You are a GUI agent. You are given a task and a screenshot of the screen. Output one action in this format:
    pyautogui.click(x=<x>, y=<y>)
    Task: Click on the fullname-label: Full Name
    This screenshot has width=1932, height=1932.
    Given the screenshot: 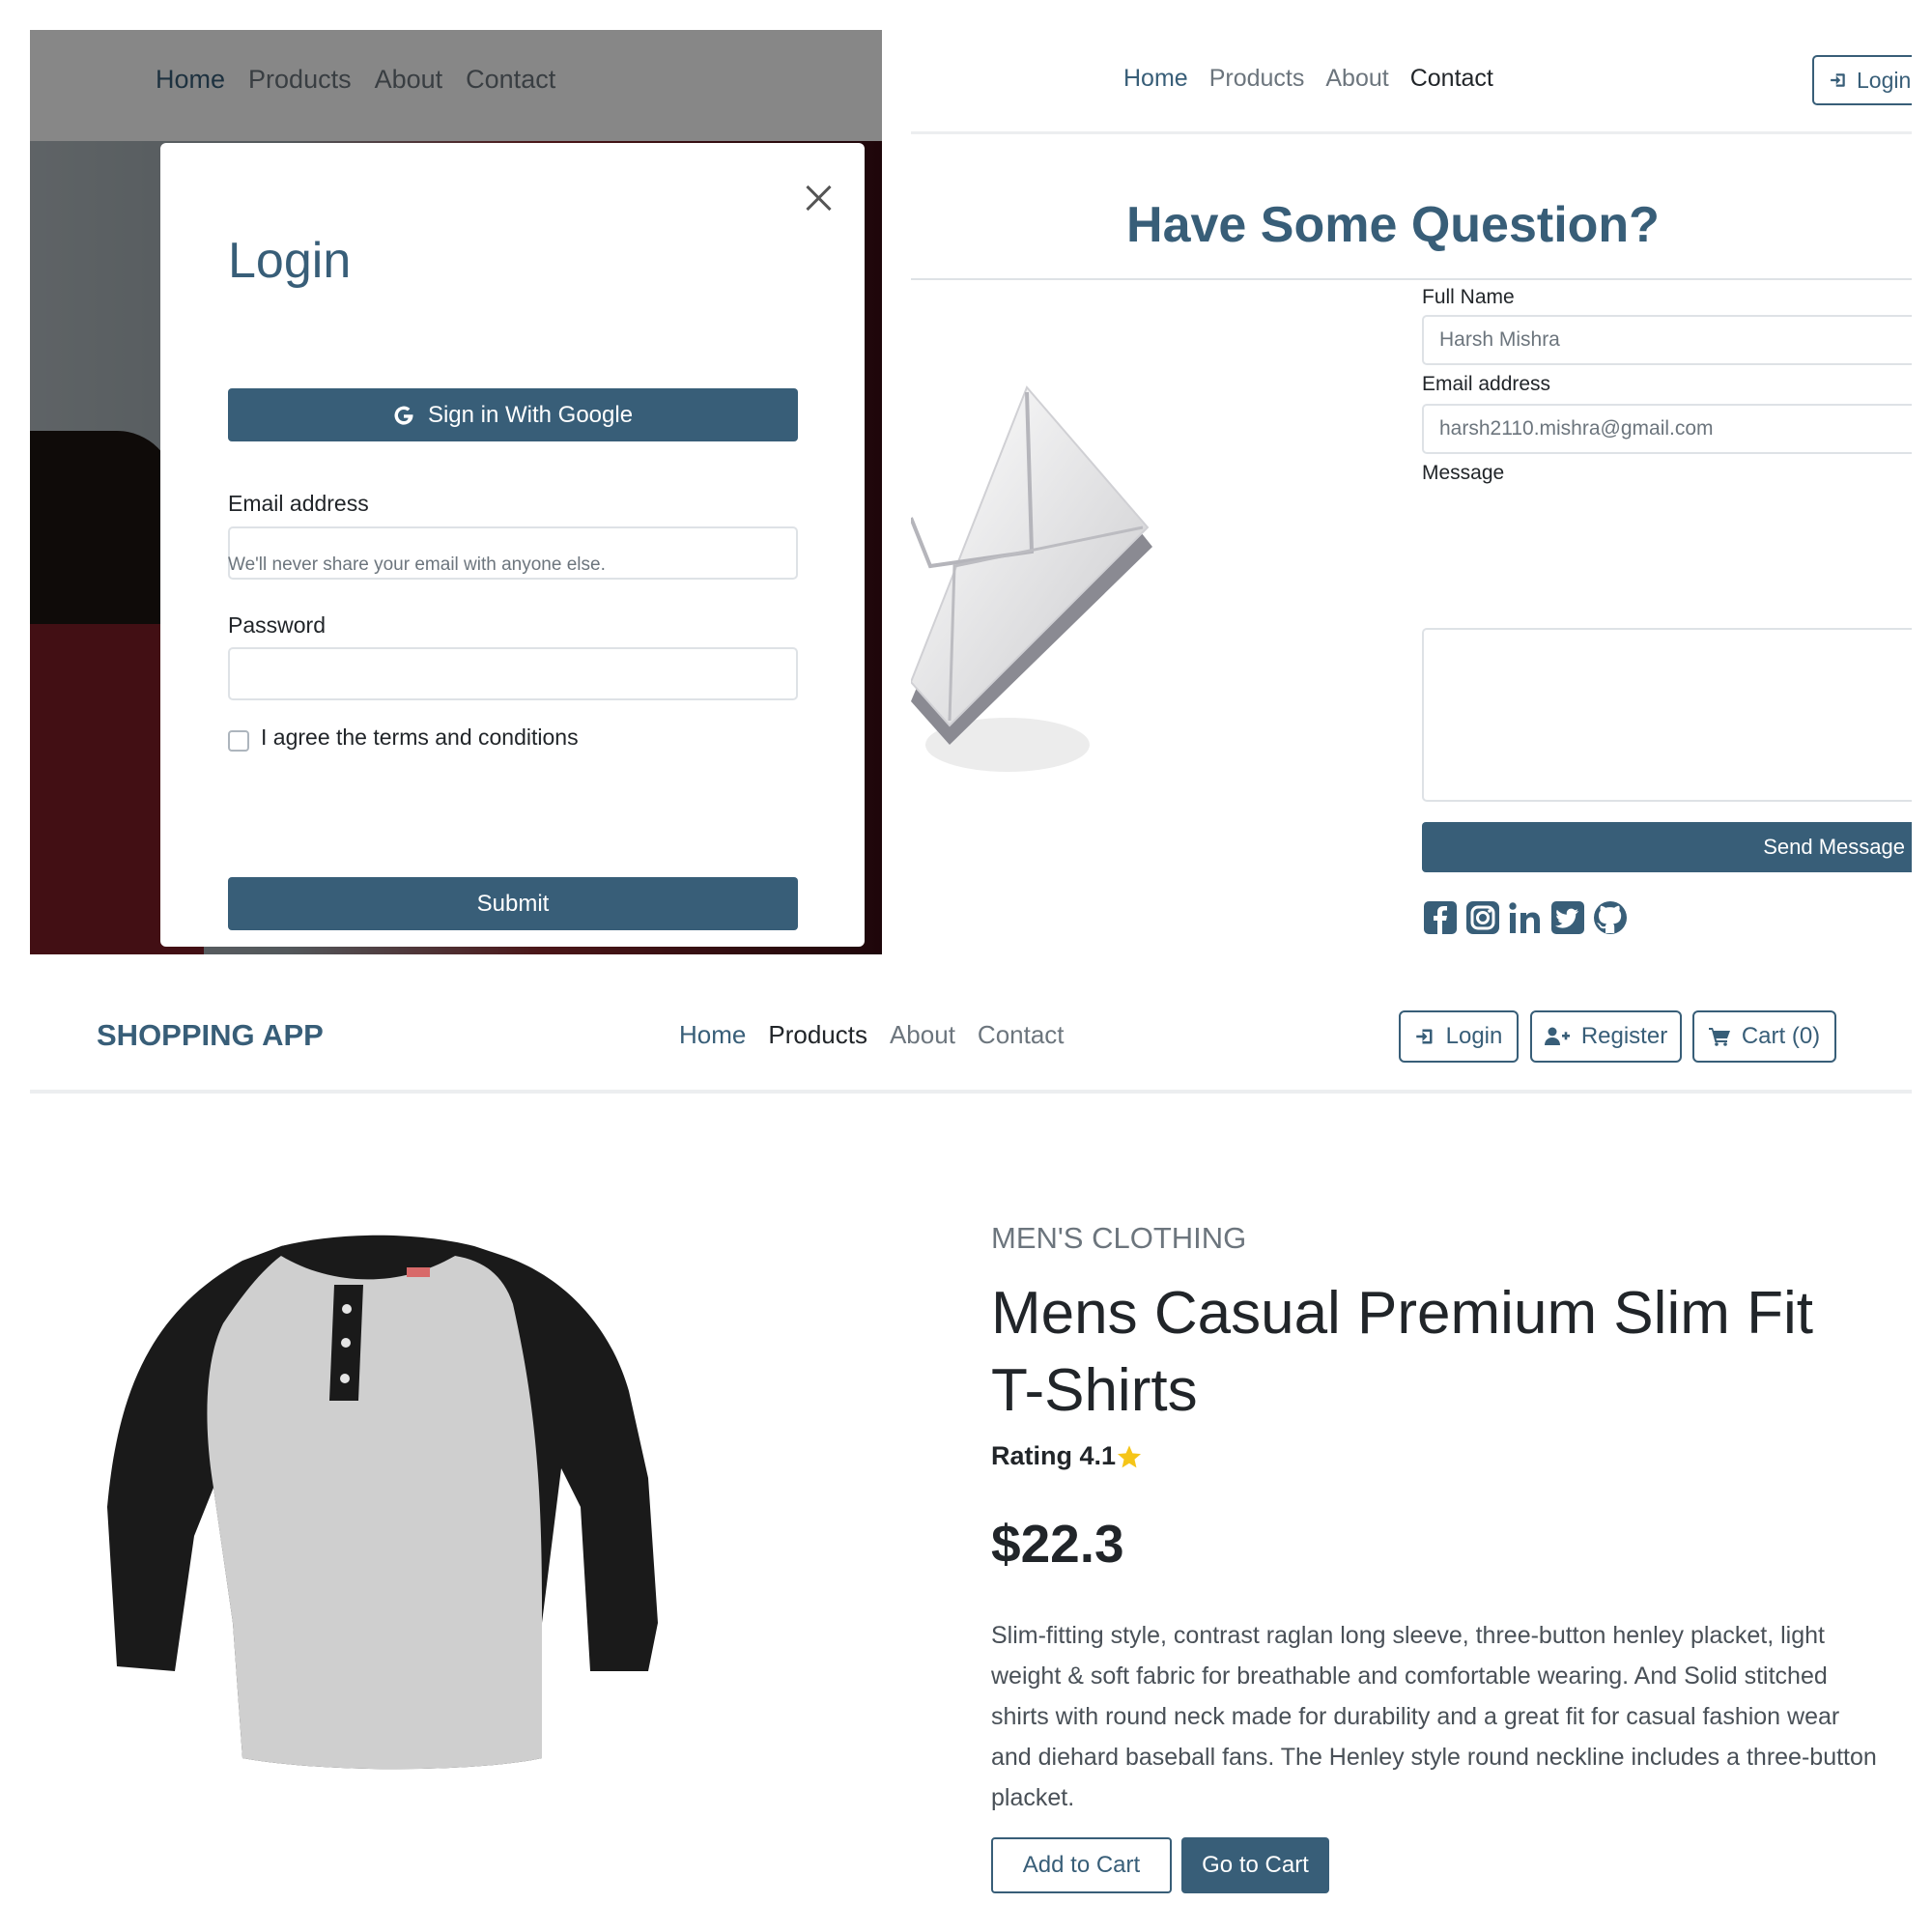 What is the action you would take?
    pyautogui.click(x=1468, y=297)
    